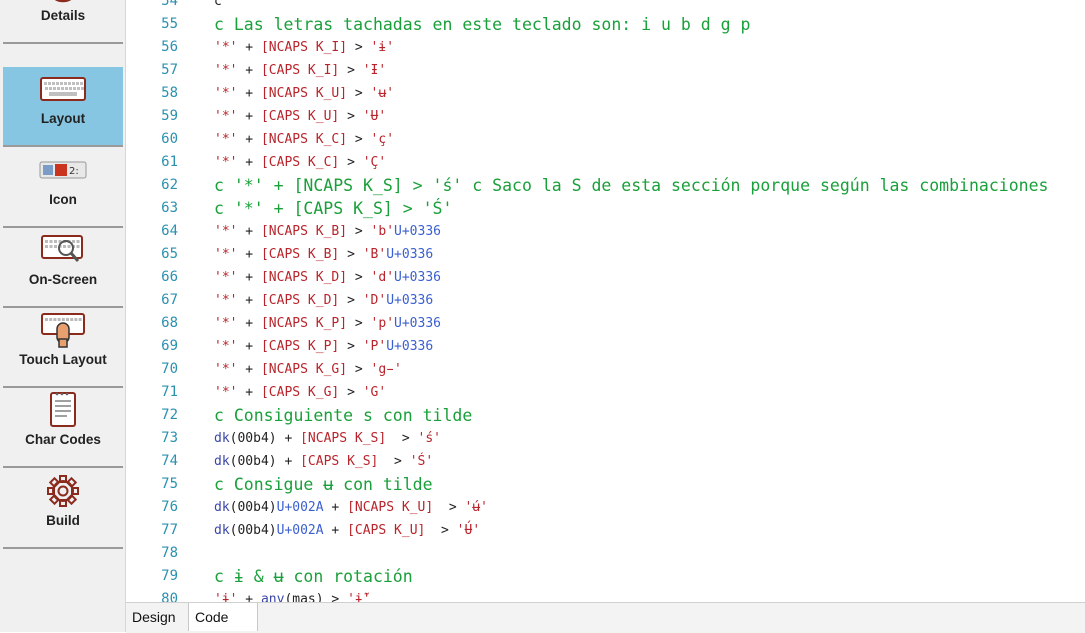 This screenshot has width=1085, height=633. I want to click on sidebar-item-label: Layout, so click(63, 118).